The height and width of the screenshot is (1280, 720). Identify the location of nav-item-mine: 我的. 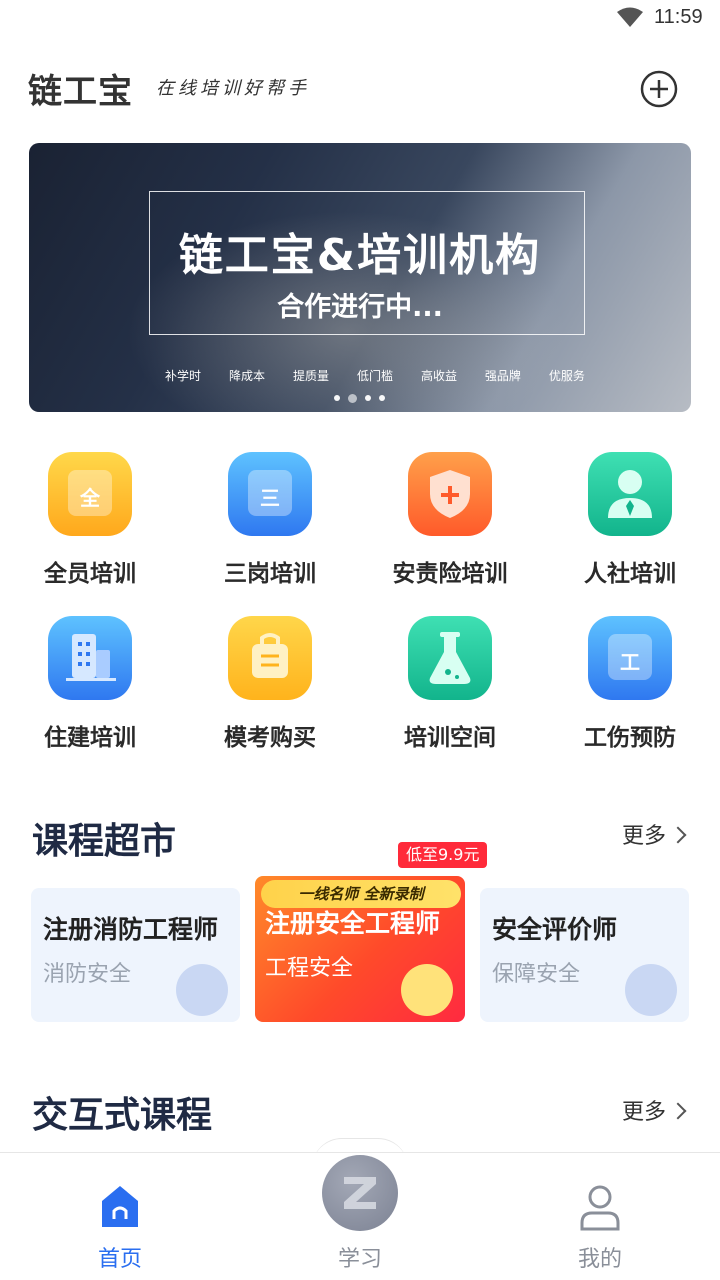
(600, 1216).